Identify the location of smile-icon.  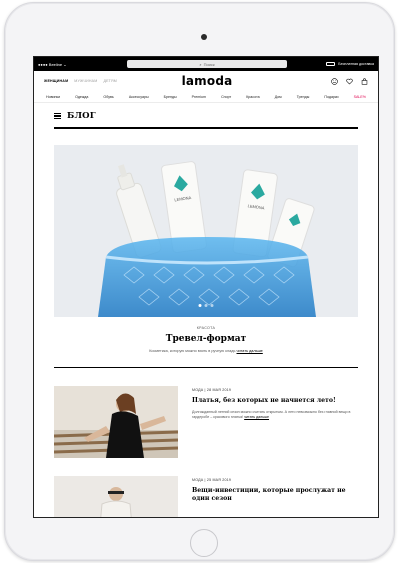
(334, 81).